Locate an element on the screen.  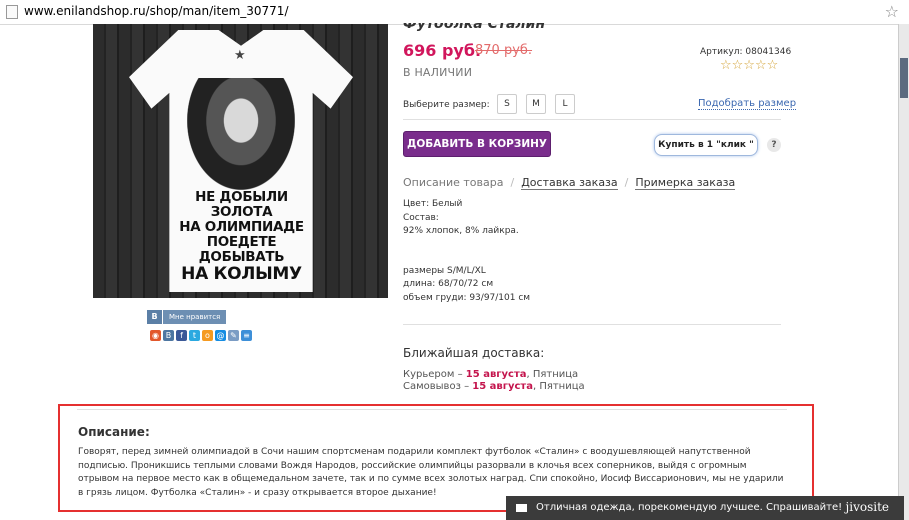
courier-delivery: Курьером – 15 августа, Пятница is located at coordinates (491, 374).